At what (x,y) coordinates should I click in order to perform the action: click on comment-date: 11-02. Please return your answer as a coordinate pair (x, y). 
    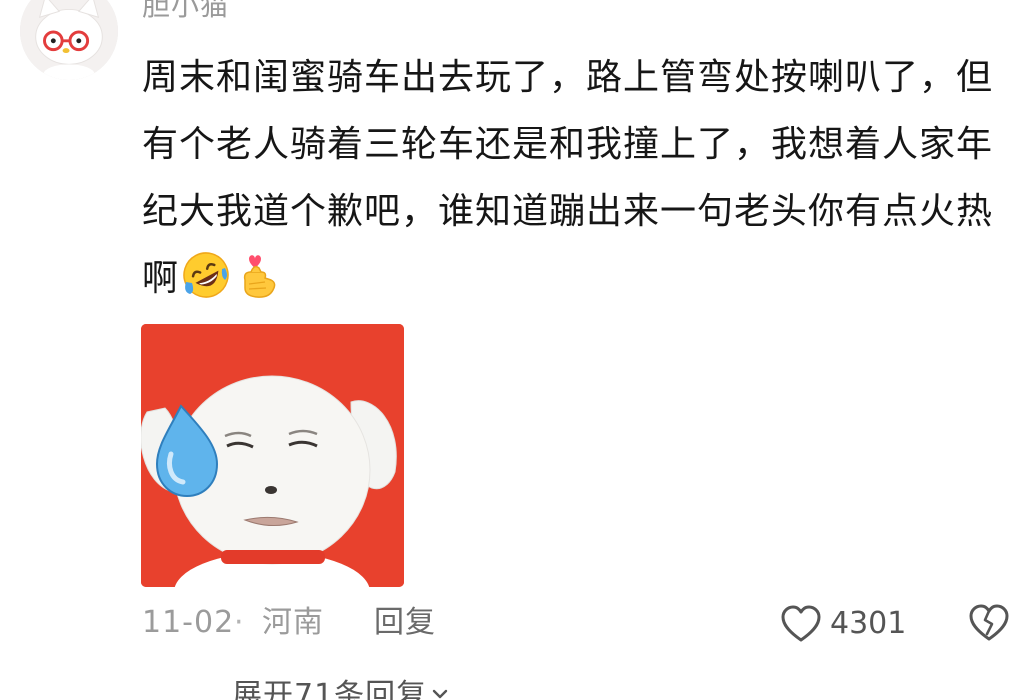
    Looking at the image, I should click on (188, 622).